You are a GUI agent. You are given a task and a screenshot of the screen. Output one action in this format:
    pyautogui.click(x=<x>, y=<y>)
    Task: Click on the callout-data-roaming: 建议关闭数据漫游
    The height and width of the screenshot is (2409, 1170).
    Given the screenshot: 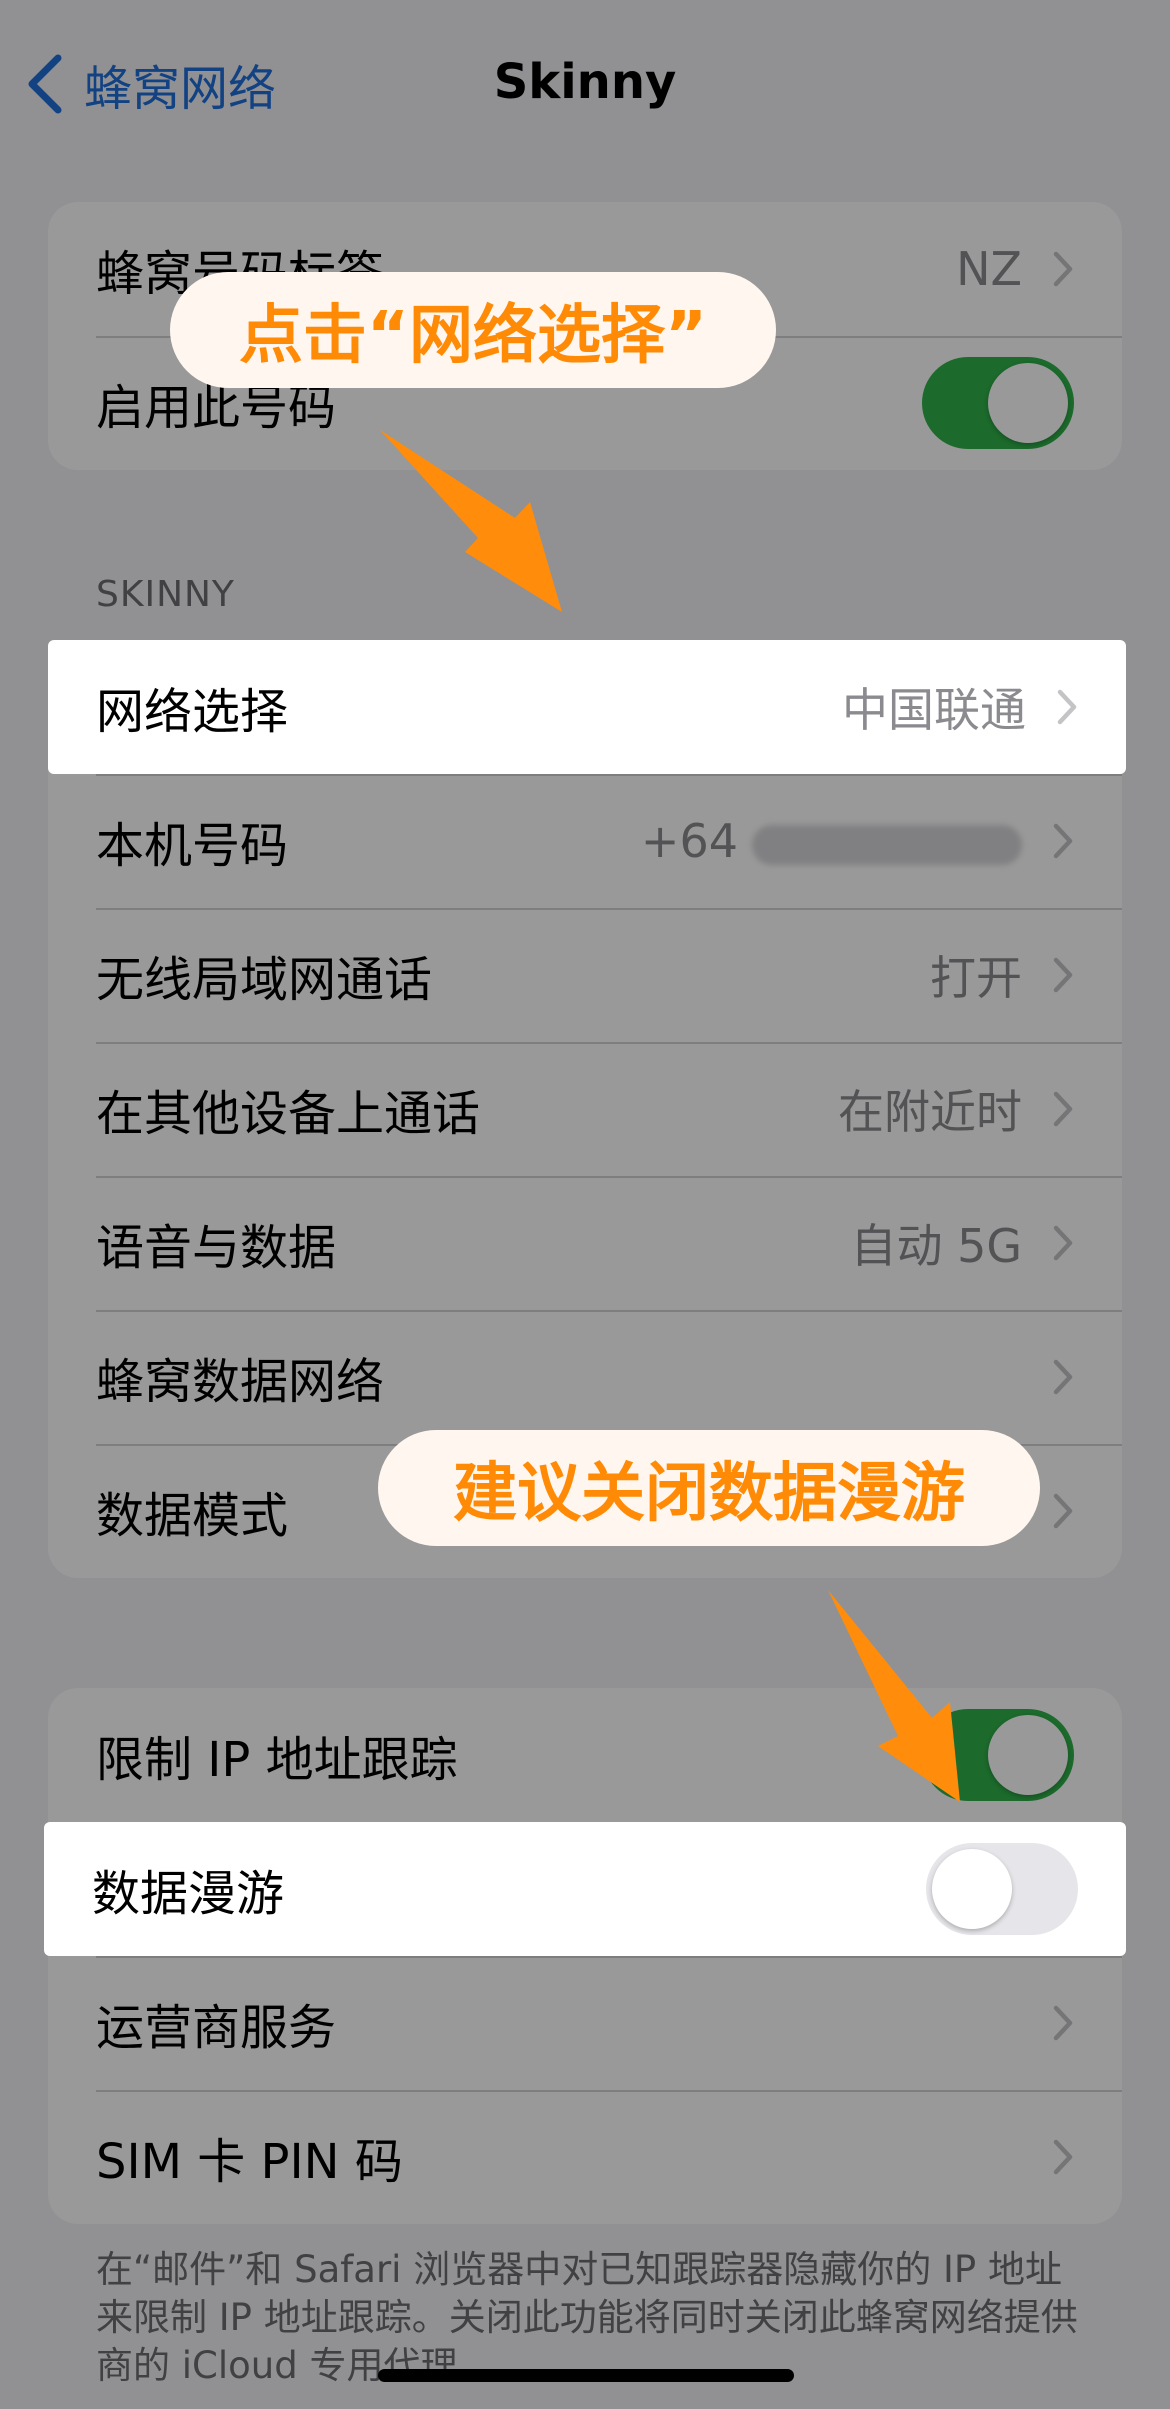 What is the action you would take?
    pyautogui.click(x=709, y=1488)
    